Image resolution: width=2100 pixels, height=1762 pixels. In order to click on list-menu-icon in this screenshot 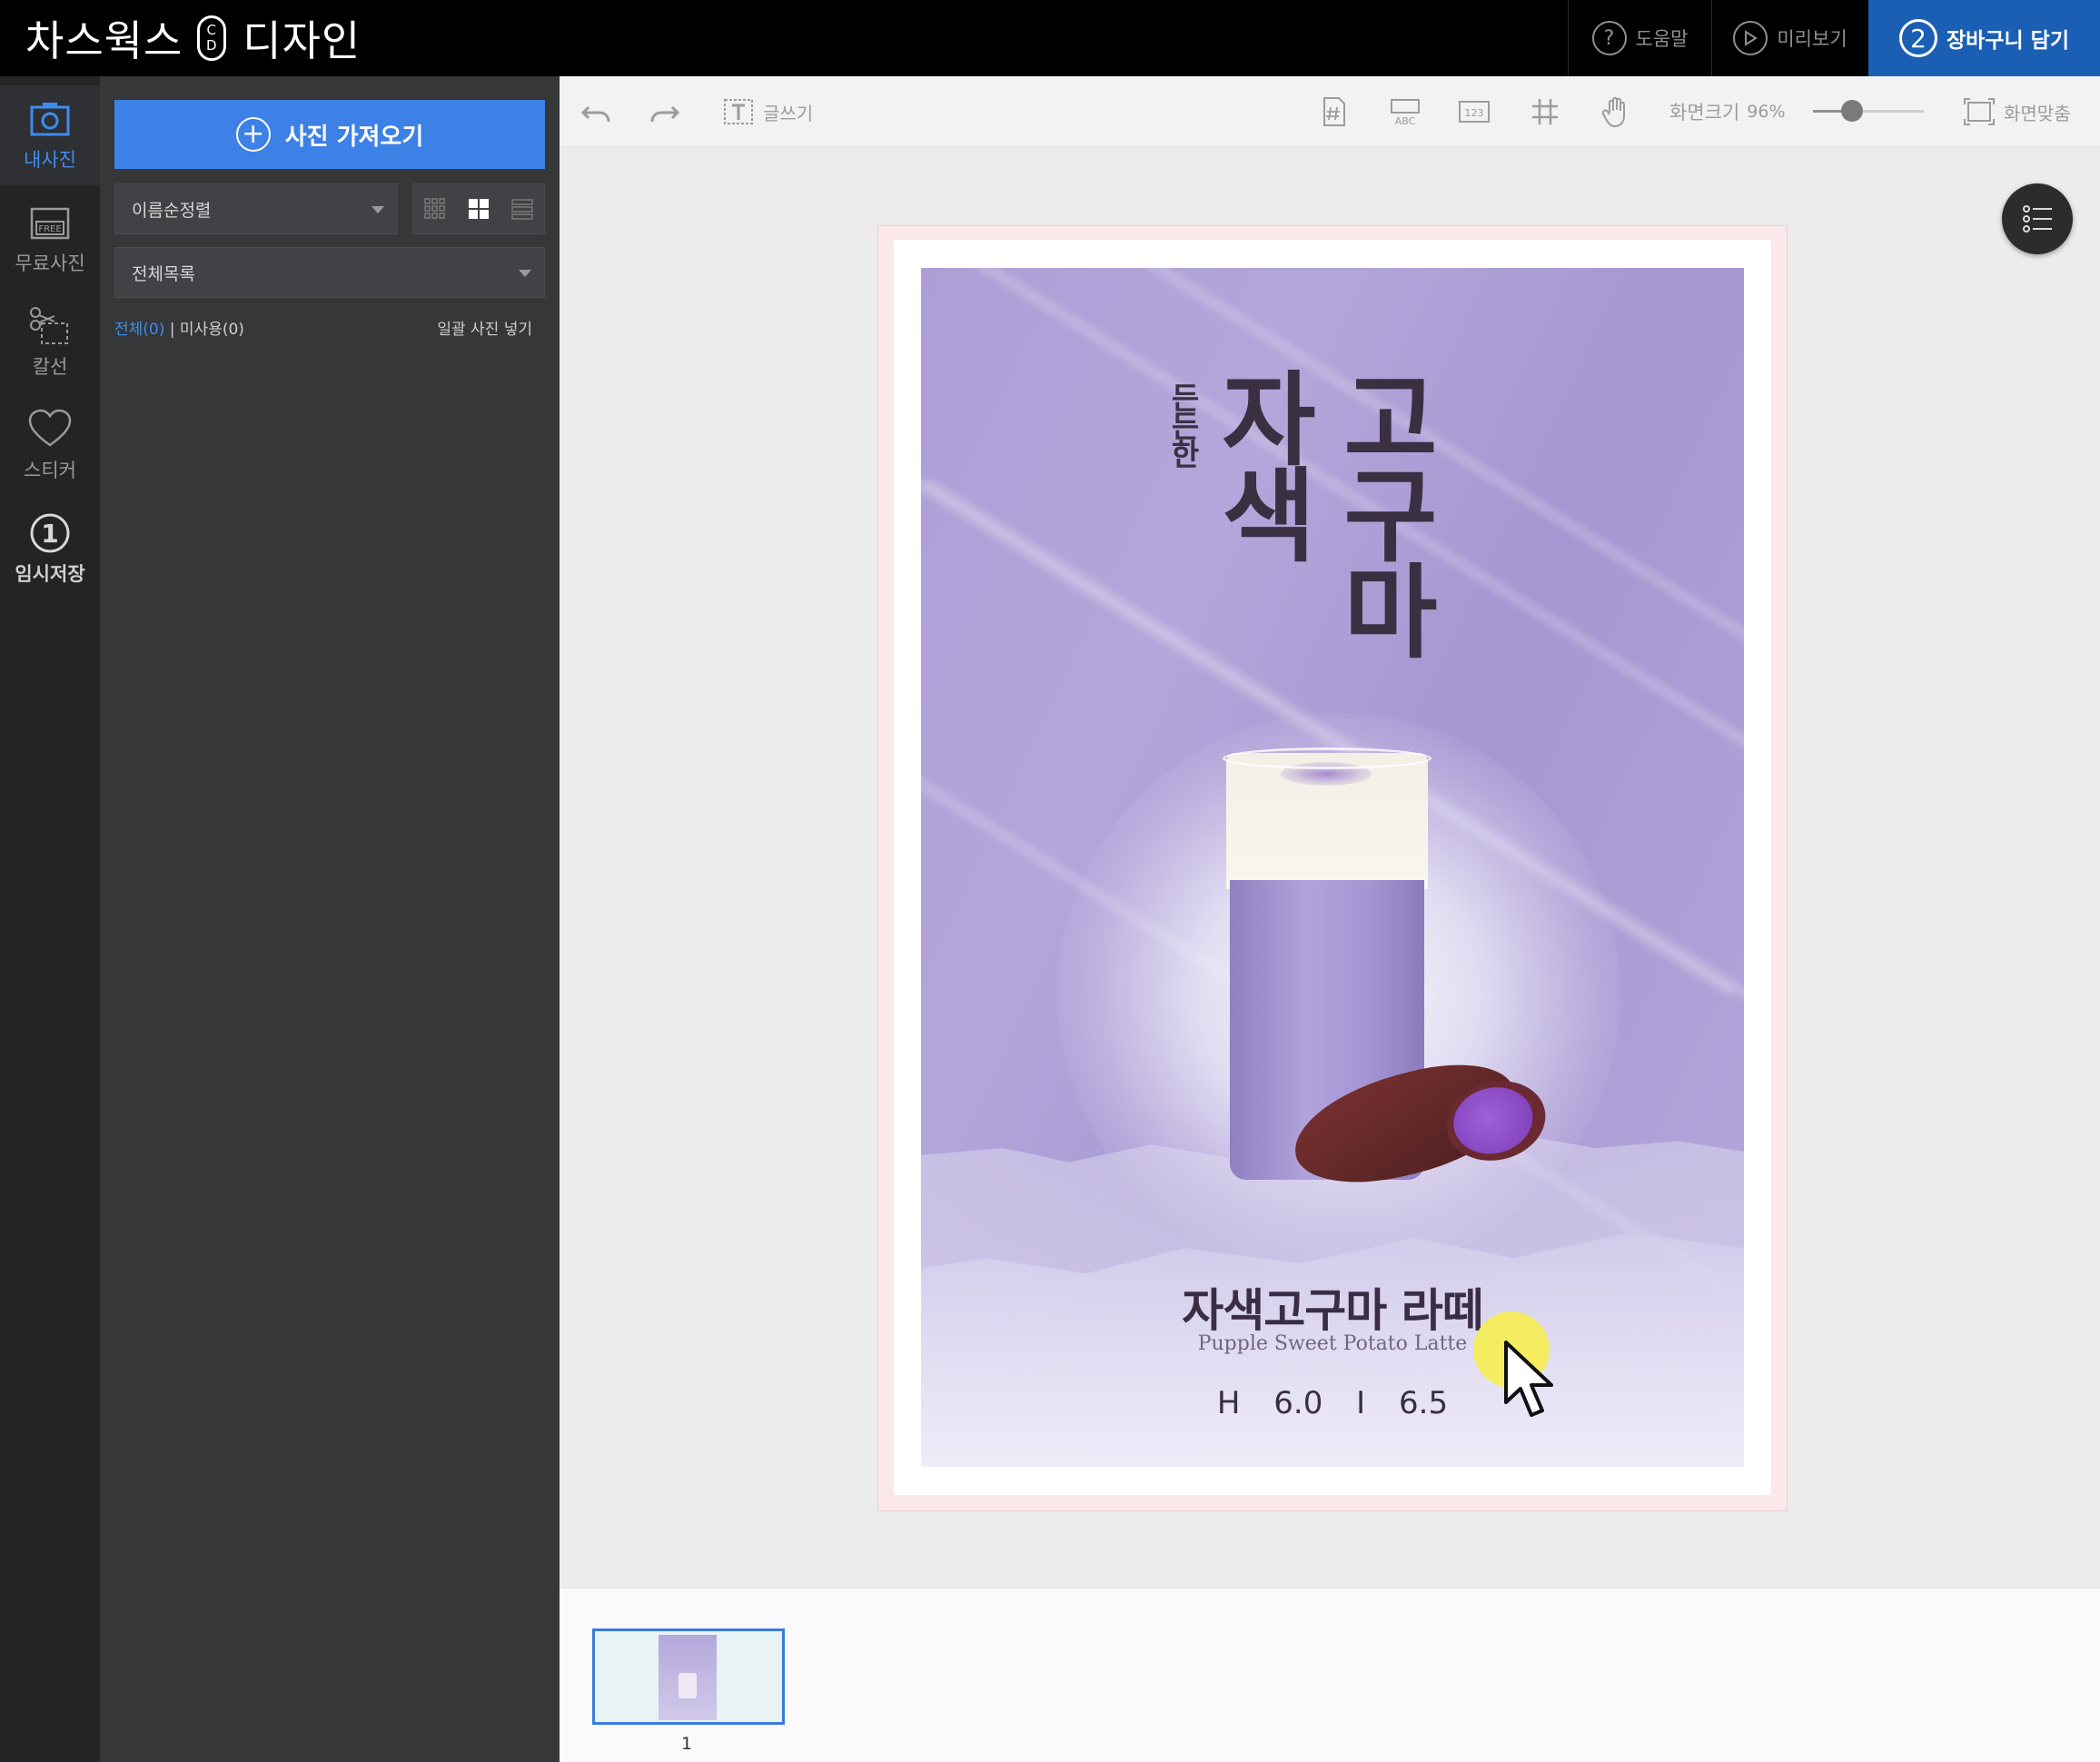, I will do `click(2037, 219)`.